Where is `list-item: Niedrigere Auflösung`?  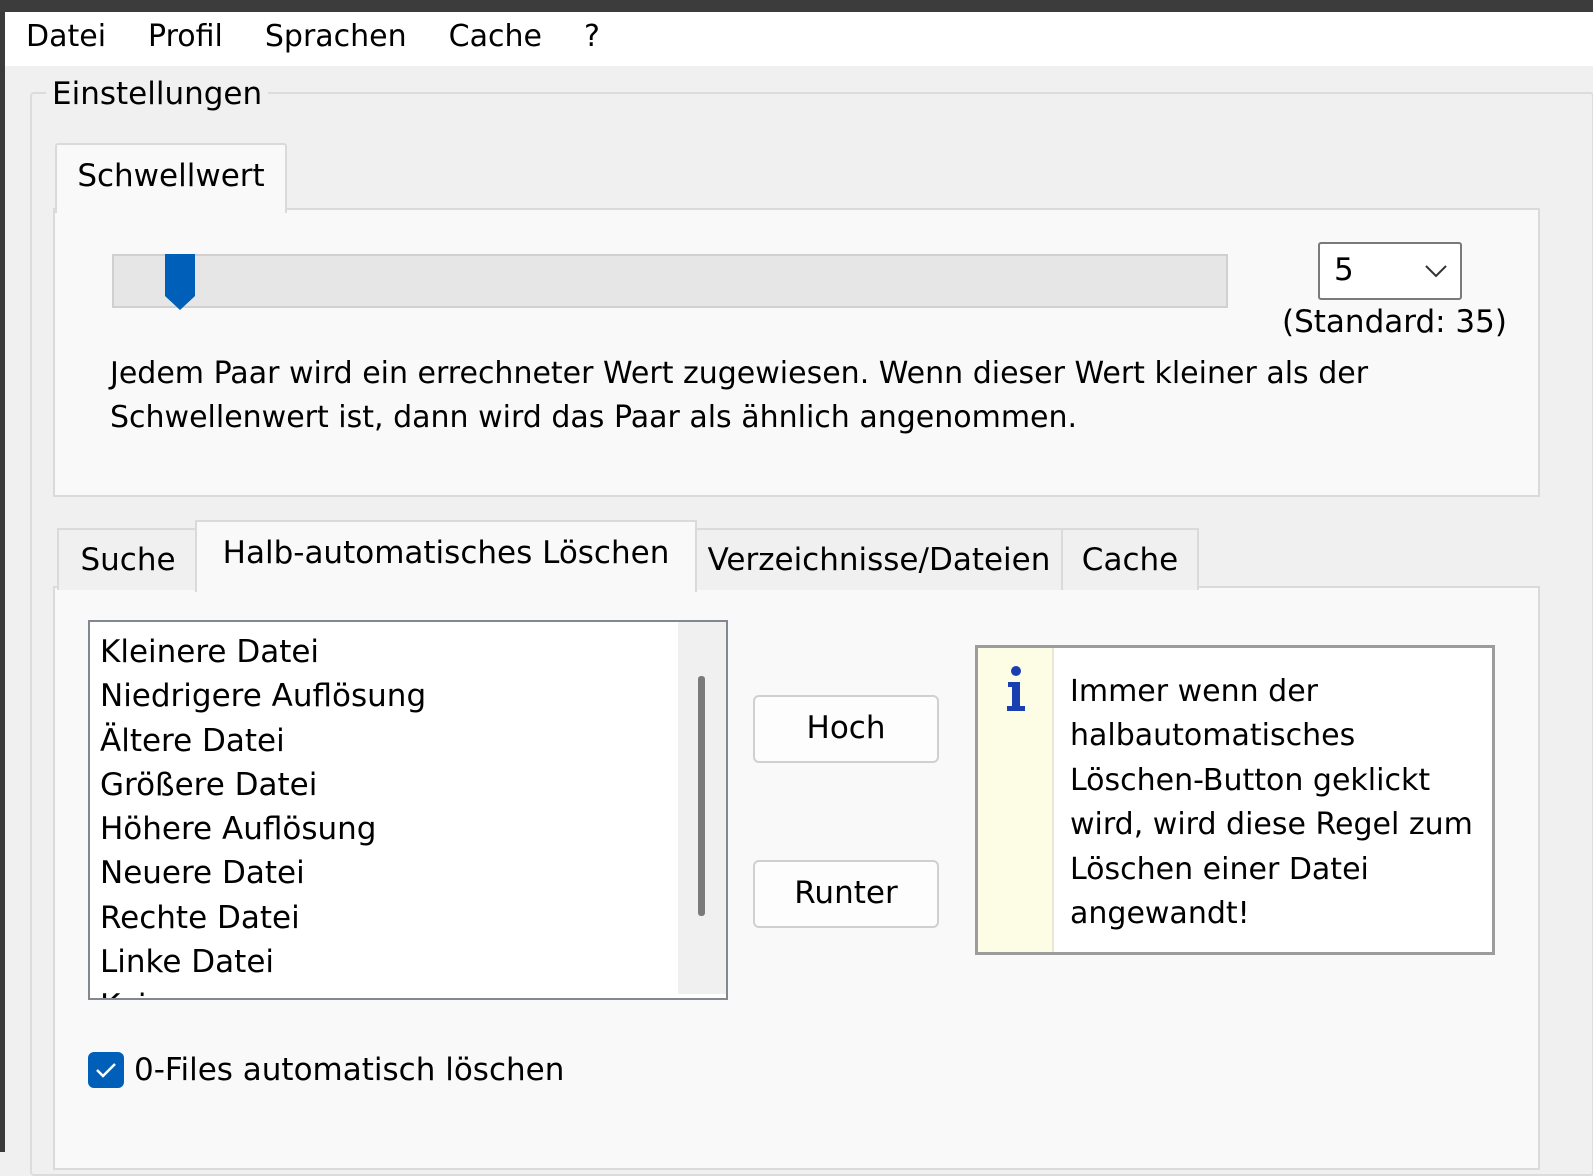 list-item: Niedrigere Auflösung is located at coordinates (263, 696).